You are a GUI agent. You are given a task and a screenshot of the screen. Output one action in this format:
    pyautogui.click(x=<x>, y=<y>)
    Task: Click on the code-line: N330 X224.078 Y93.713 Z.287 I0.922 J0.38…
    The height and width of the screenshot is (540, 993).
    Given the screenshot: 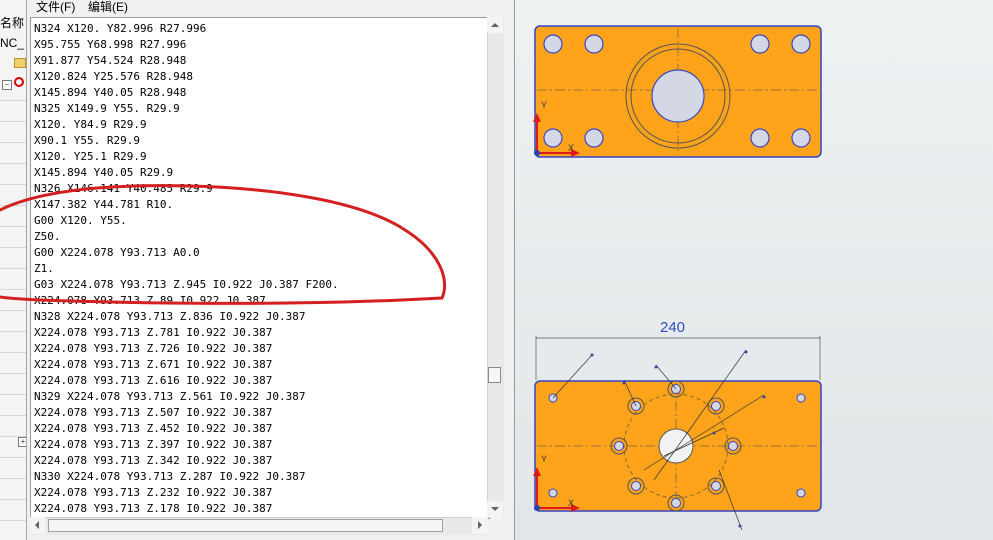 What is the action you would take?
    pyautogui.click(x=186, y=477)
    